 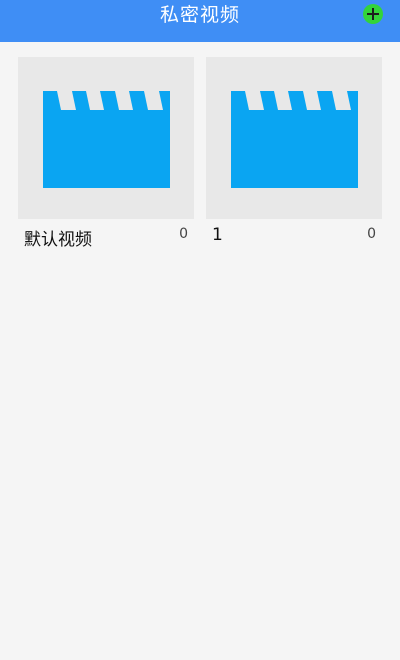 I want to click on app-header: 私密视频, so click(x=200, y=21).